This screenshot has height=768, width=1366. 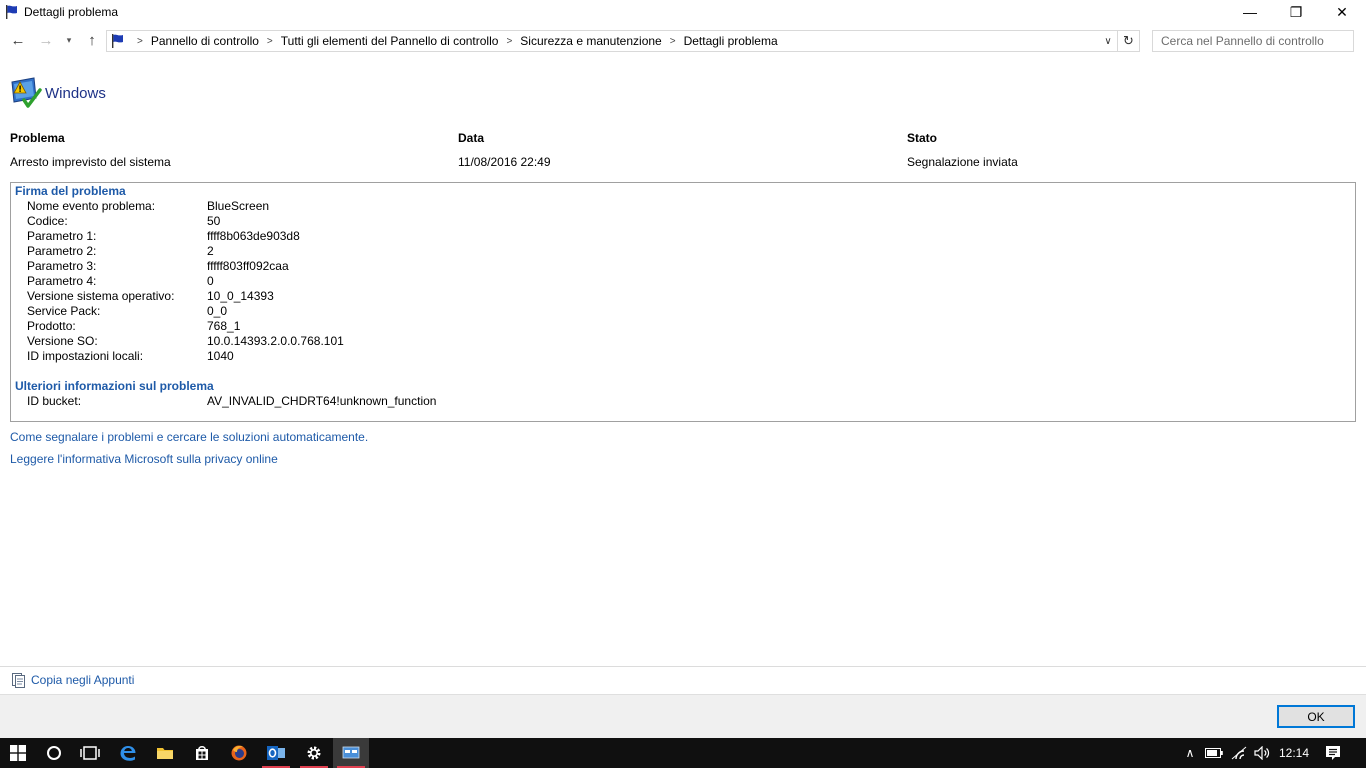 I want to click on maximize-button: ❐, so click(x=1296, y=12).